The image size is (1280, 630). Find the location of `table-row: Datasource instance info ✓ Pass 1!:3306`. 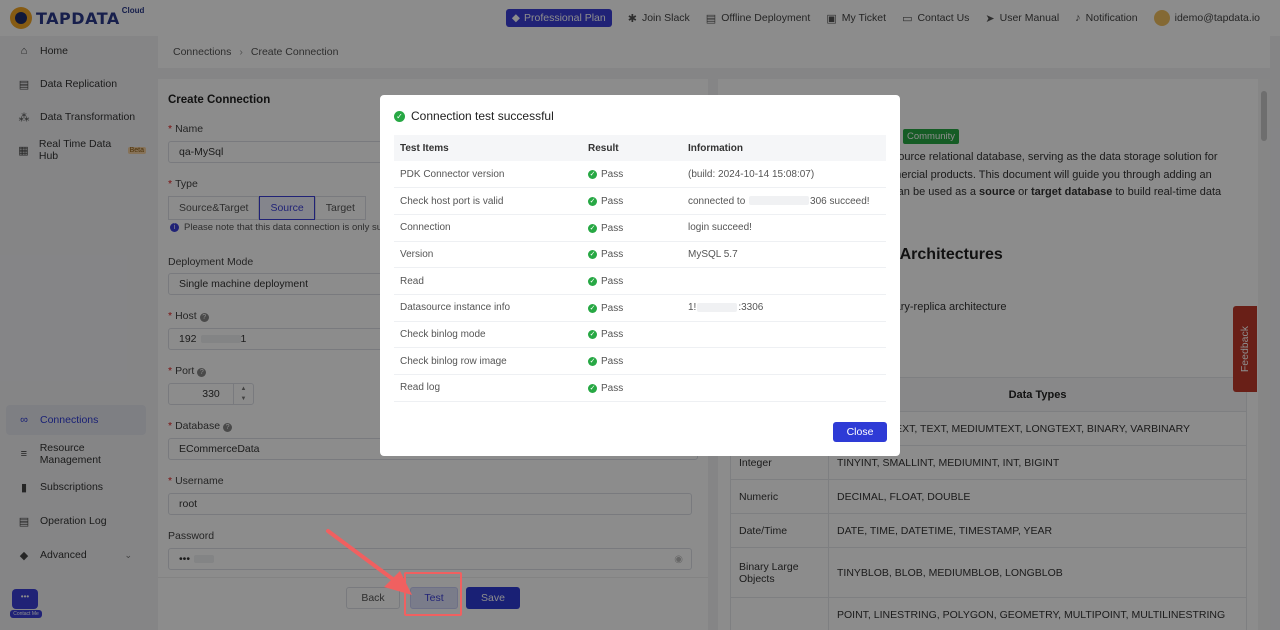

table-row: Datasource instance info ✓ Pass 1!:3306 is located at coordinates (640, 308).